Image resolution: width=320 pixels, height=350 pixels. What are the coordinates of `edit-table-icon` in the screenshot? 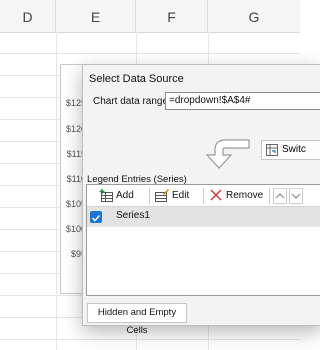 It's located at (162, 195).